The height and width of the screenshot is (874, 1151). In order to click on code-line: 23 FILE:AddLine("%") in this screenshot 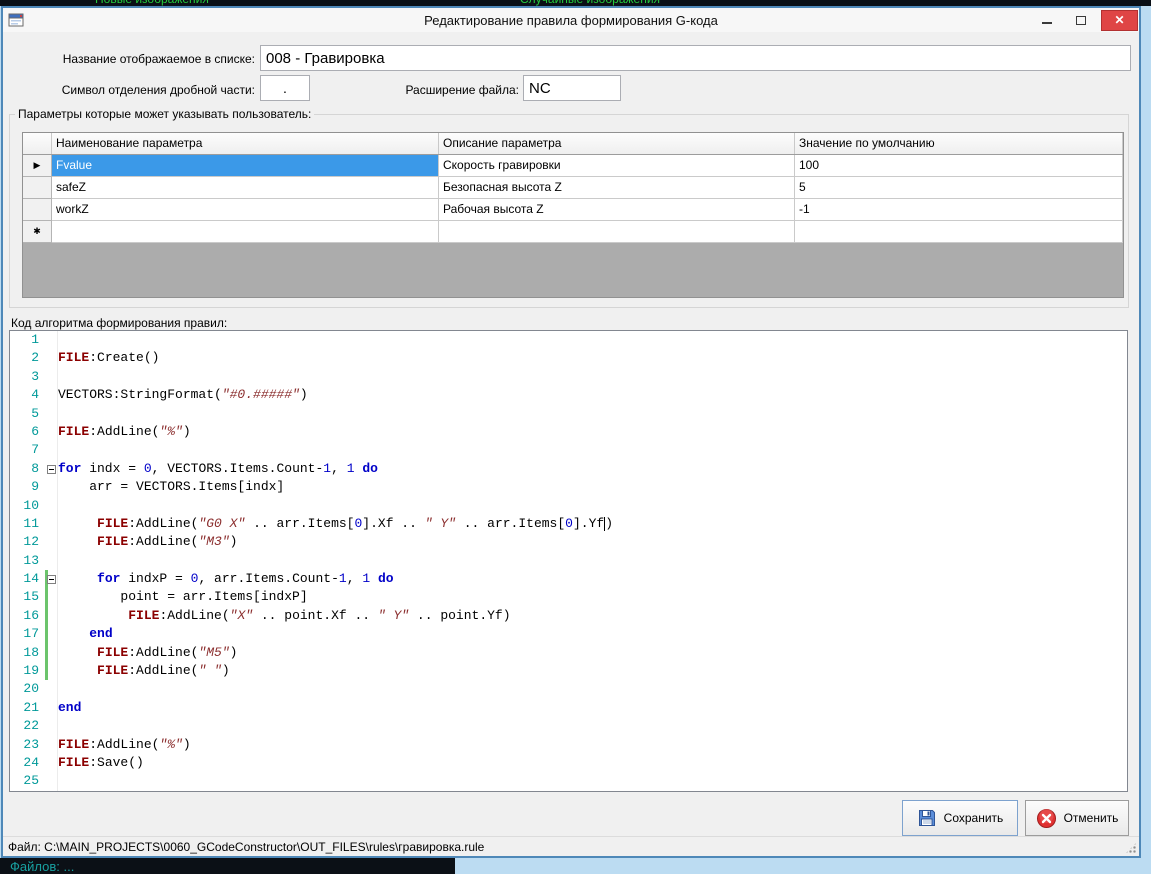, I will do `click(568, 744)`.